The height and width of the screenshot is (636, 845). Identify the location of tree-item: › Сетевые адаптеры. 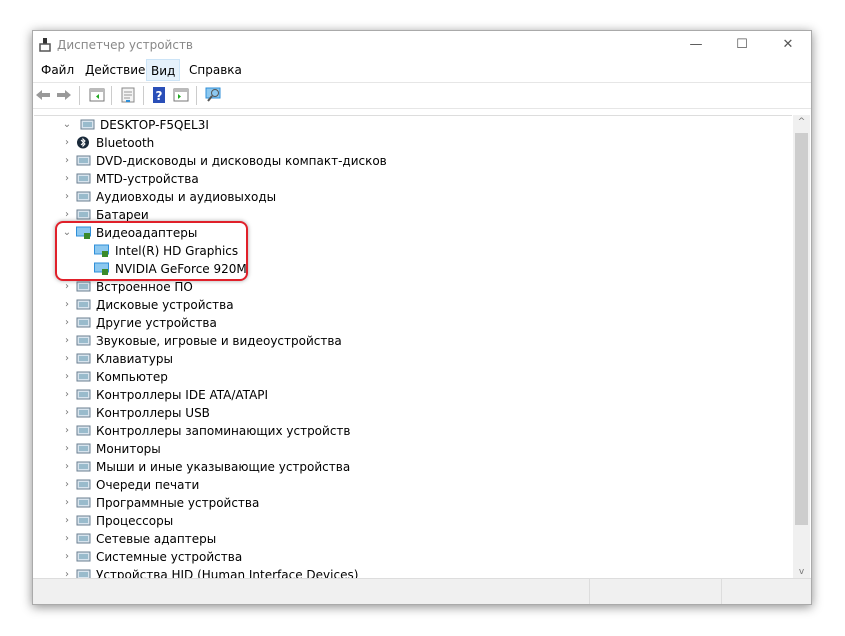
(404, 539).